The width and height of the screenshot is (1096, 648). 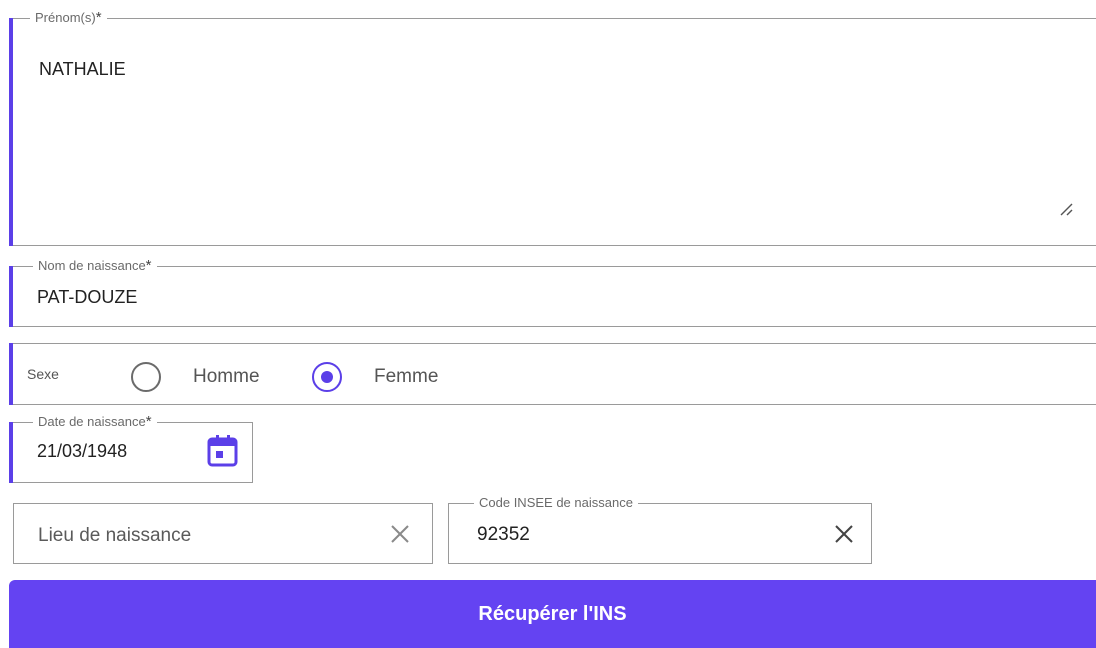 What do you see at coordinates (222, 451) in the screenshot?
I see `calendar-icon` at bounding box center [222, 451].